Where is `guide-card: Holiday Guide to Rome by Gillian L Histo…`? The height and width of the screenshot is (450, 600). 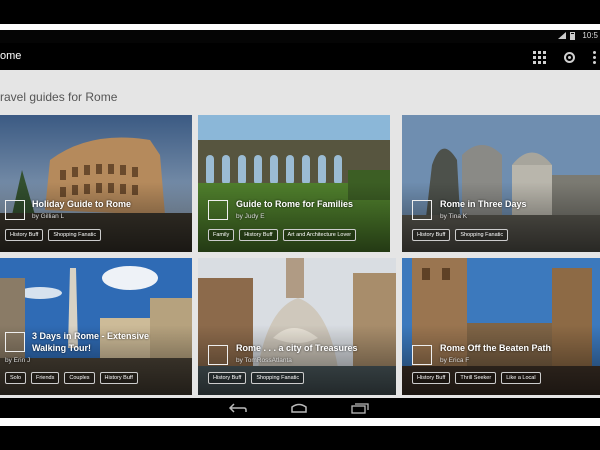 guide-card: Holiday Guide to Rome by Gillian L Histo… is located at coordinates (96, 183).